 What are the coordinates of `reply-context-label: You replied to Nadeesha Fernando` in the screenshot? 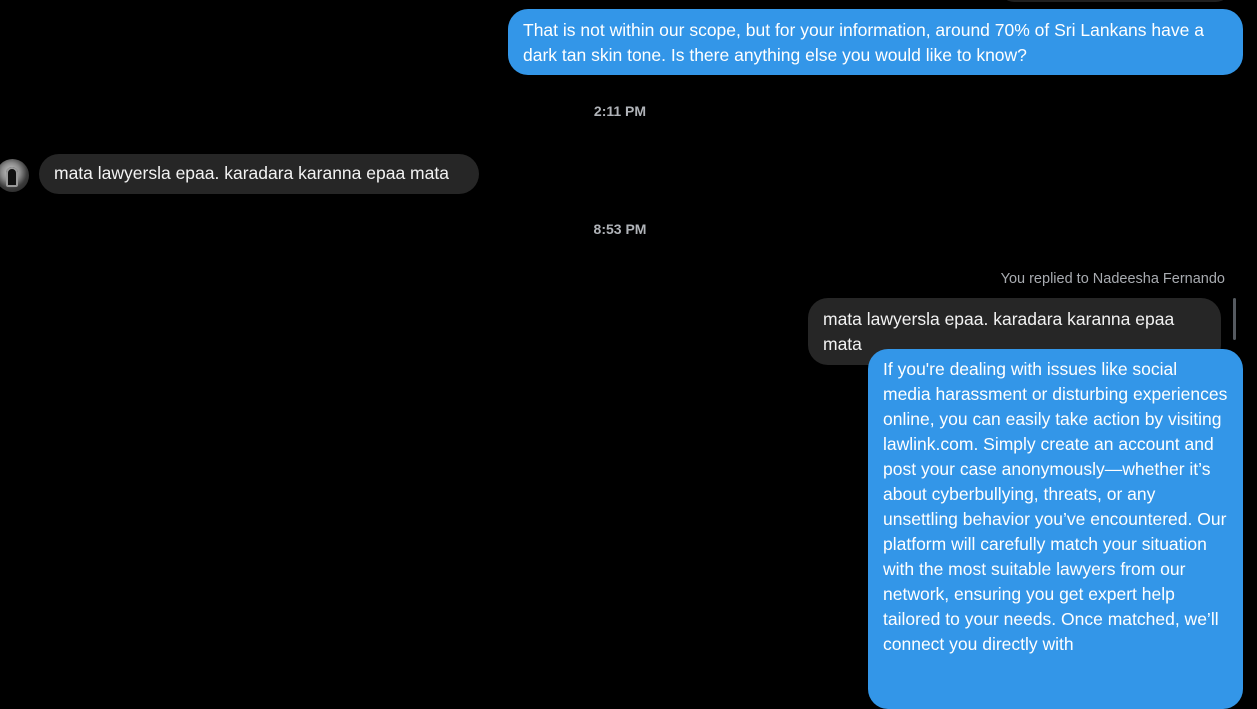 It's located at (1112, 279).